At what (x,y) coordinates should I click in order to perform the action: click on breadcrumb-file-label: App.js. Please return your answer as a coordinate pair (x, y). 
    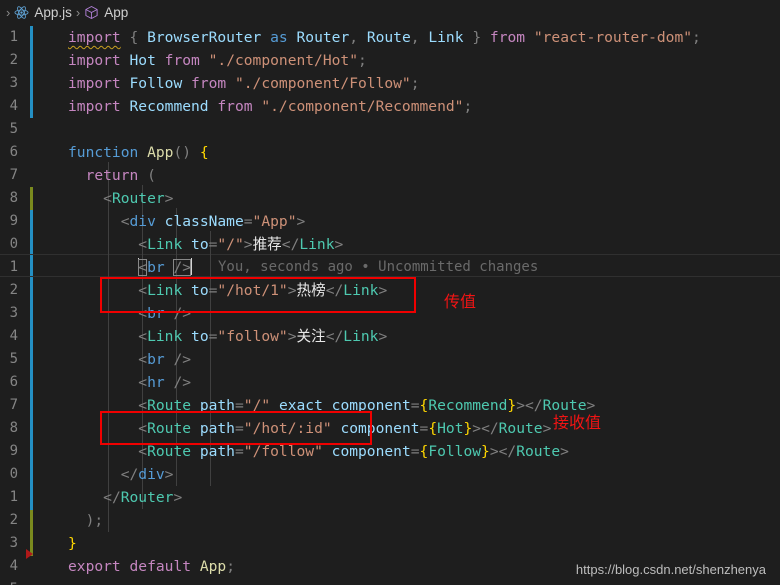
    Looking at the image, I should click on (53, 12).